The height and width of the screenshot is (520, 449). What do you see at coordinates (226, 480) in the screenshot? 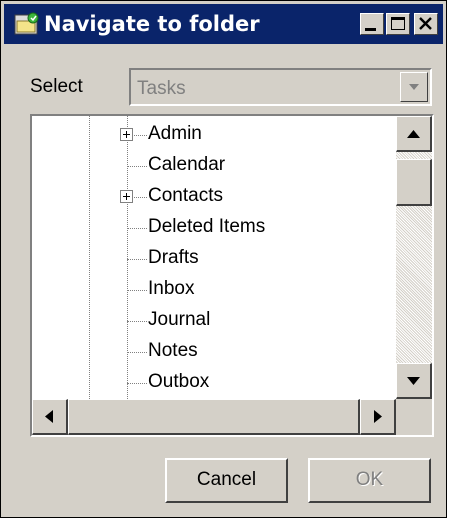
I see `cancel-button: Cancel` at bounding box center [226, 480].